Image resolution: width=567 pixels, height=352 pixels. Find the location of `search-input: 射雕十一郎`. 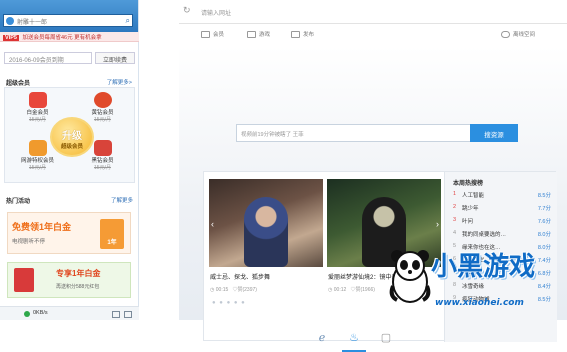

search-input: 射雕十一郎 is located at coordinates (32, 21).